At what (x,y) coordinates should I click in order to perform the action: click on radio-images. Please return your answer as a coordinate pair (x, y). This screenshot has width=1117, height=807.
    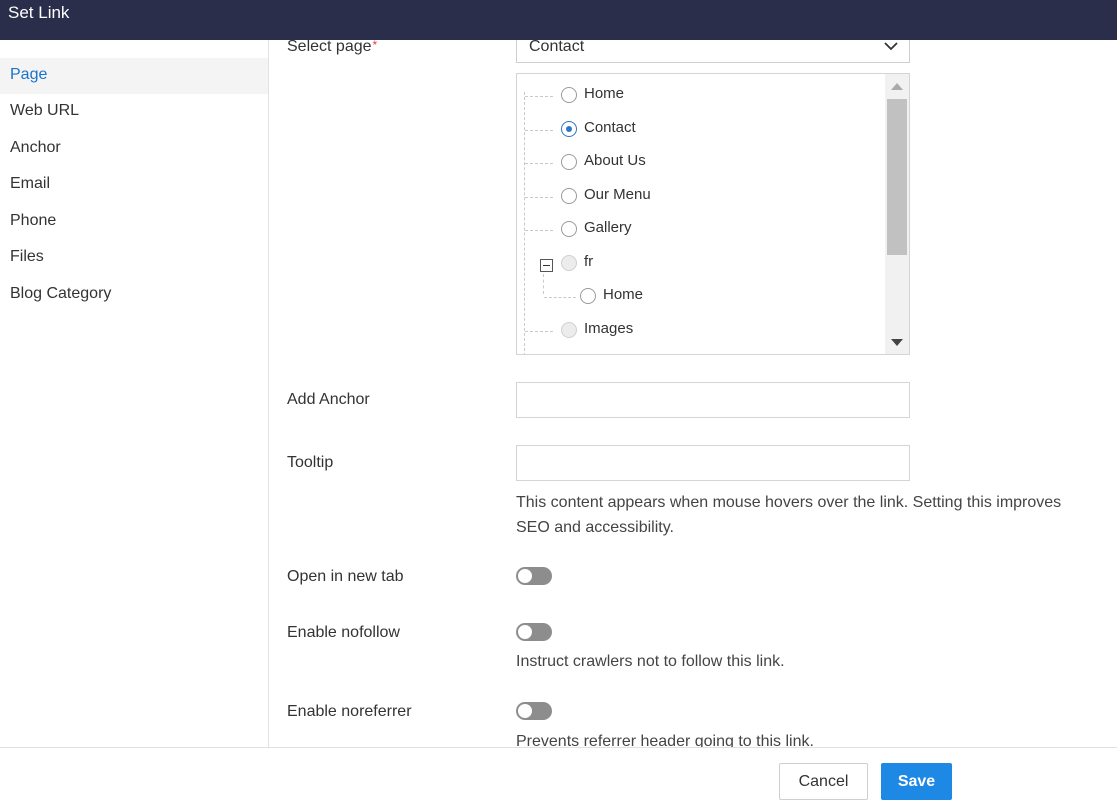
    Looking at the image, I should click on (569, 330).